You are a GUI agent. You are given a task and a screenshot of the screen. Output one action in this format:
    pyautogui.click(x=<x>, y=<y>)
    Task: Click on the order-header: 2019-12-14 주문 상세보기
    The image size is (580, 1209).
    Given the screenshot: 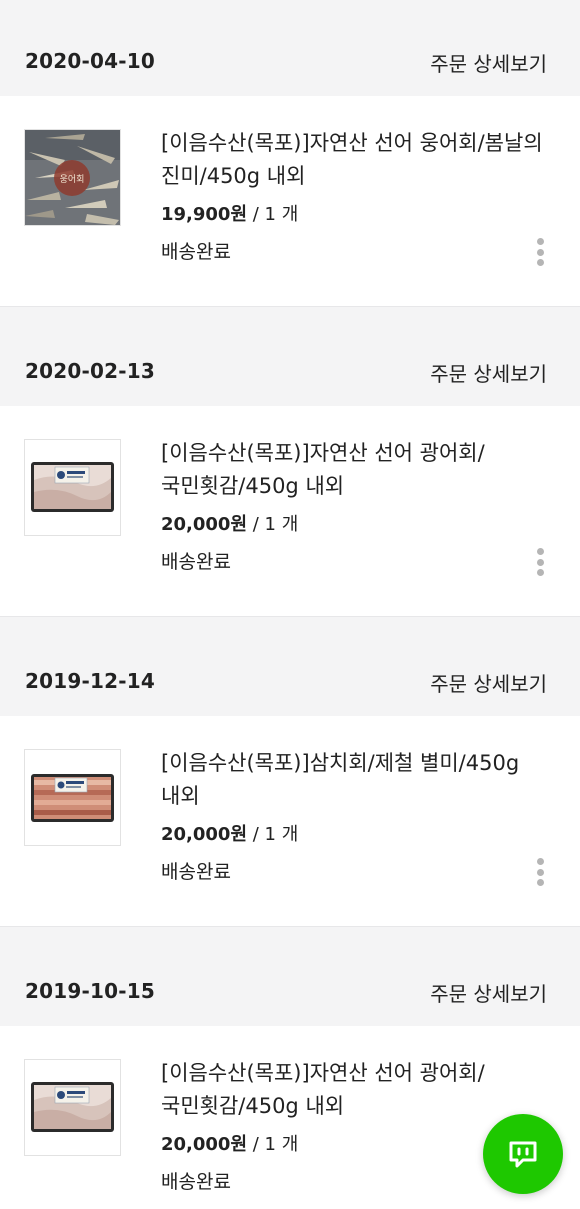 What is the action you would take?
    pyautogui.click(x=290, y=668)
    